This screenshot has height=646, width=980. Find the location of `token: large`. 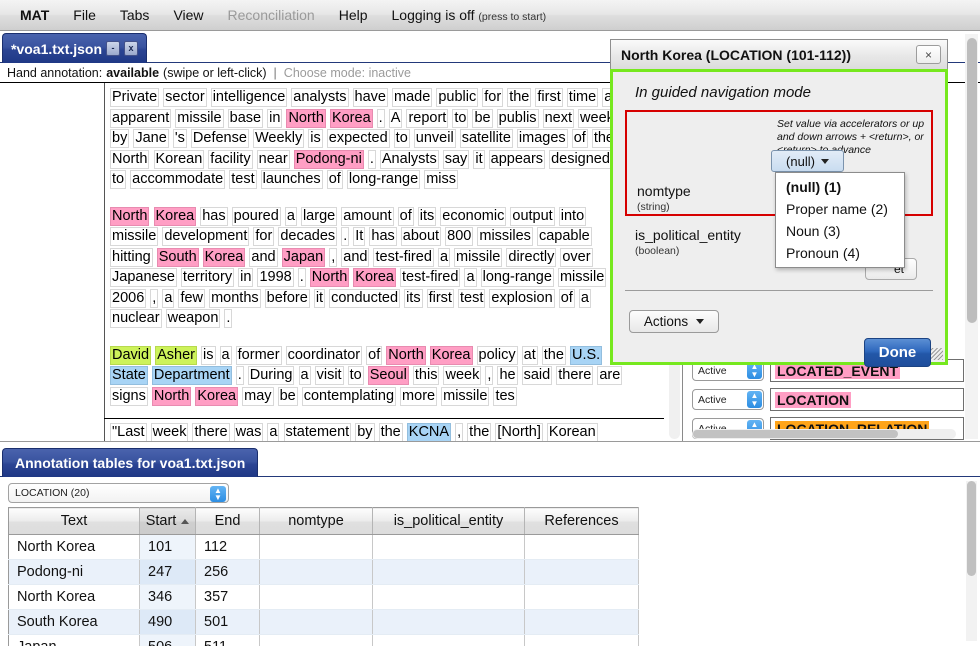

token: large is located at coordinates (319, 216).